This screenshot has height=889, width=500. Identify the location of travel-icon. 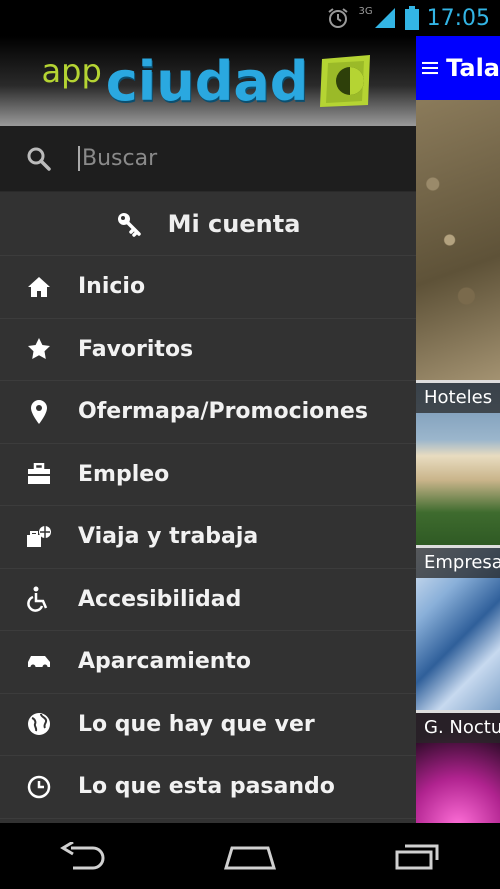
(39, 537).